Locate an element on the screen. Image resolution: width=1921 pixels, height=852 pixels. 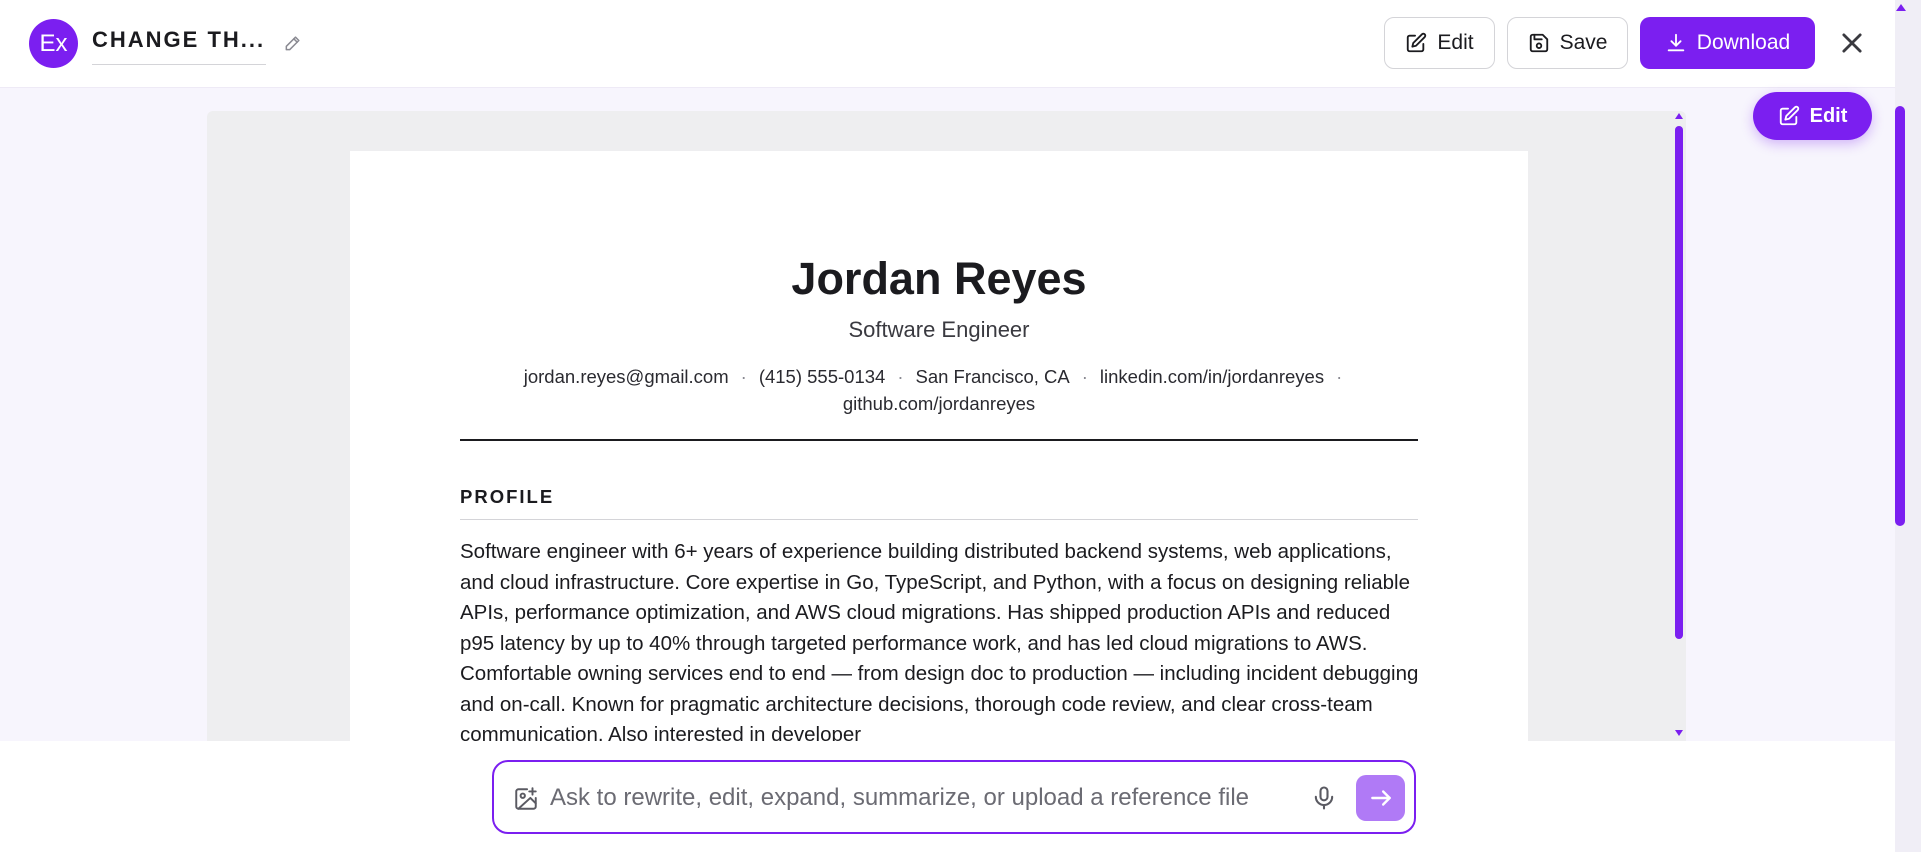
prompt-box is located at coordinates (954, 797).